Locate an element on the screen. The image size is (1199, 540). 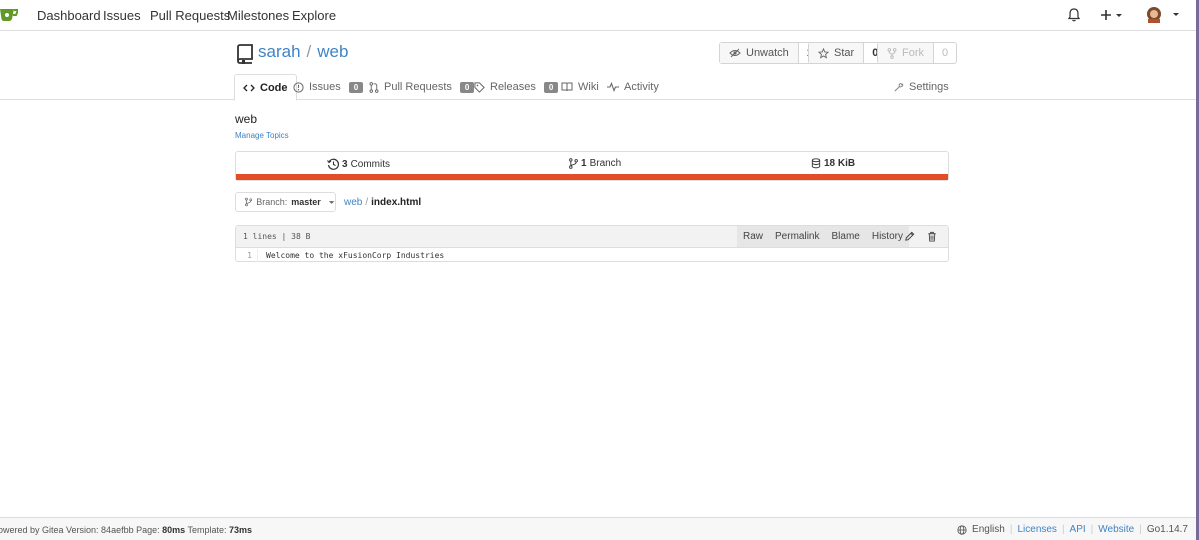
tab-issues: Issues 0 is located at coordinates (328, 87).